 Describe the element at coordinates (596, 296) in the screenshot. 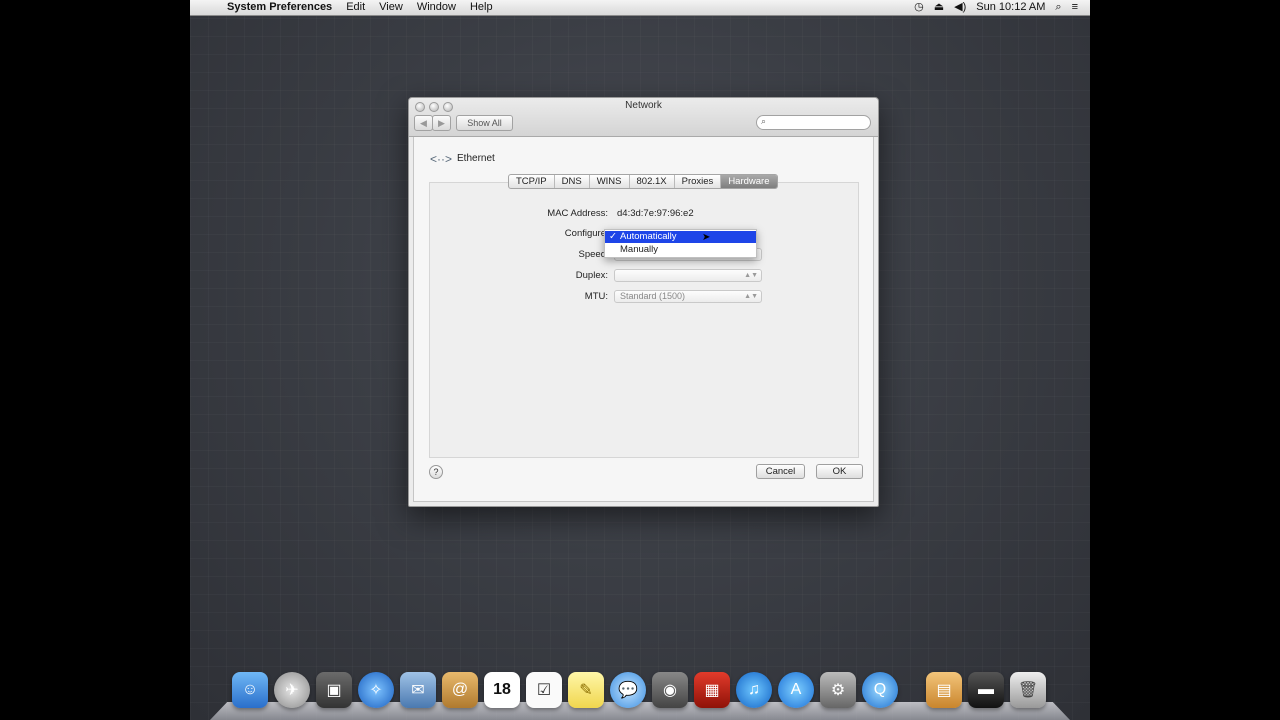

I see `mtu-label: MTU:` at that location.